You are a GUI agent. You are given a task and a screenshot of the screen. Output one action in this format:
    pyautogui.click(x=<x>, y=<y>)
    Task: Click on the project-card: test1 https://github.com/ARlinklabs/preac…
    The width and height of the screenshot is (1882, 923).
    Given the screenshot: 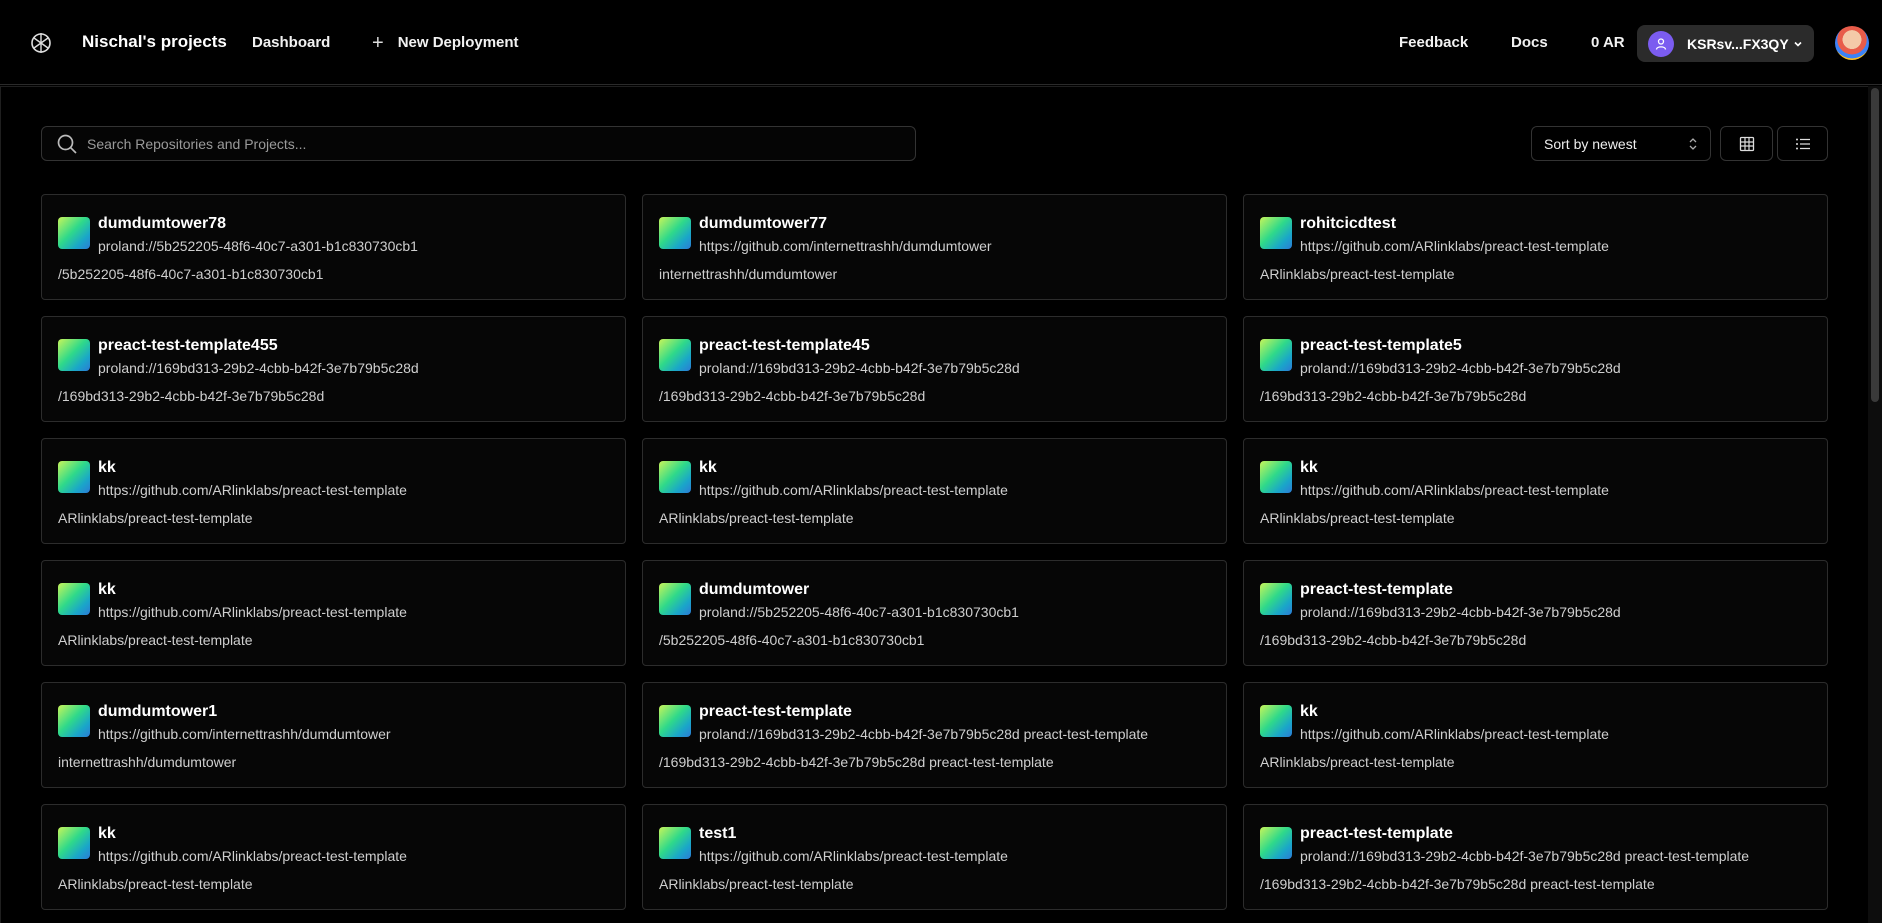 What is the action you would take?
    pyautogui.click(x=934, y=857)
    